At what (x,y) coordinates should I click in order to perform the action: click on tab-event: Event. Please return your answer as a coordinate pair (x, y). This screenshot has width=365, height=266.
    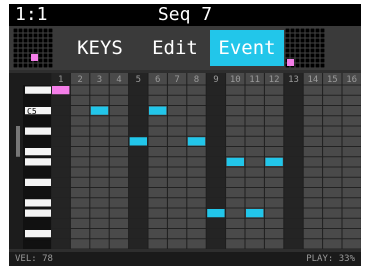
    Looking at the image, I should click on (247, 48).